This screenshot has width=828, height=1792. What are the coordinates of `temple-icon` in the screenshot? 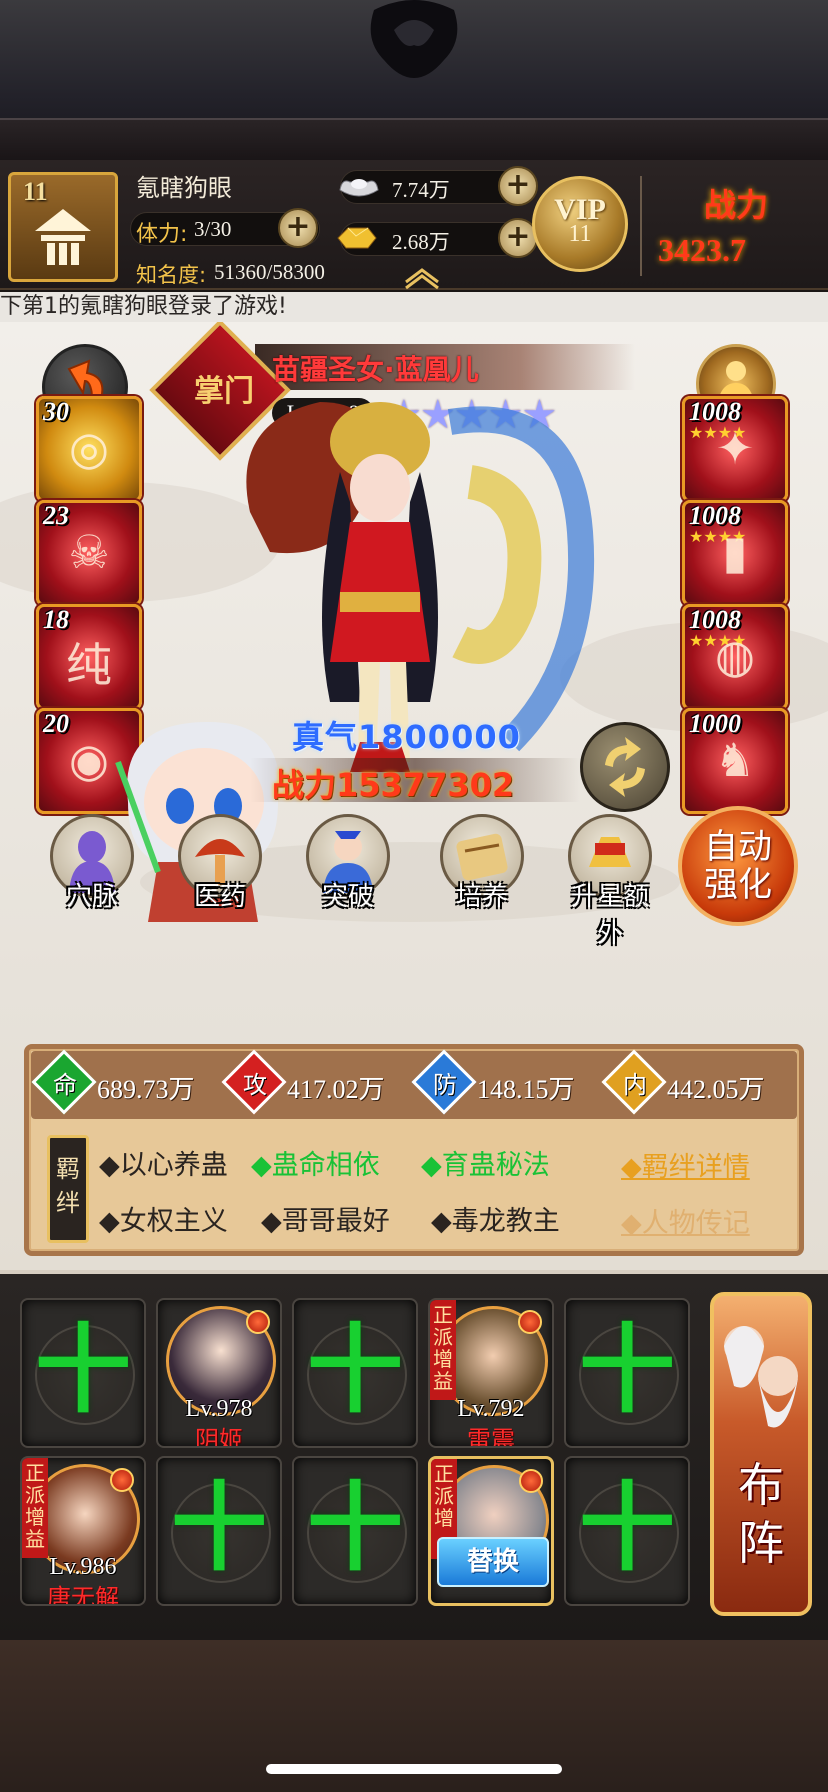 It's located at (63, 237).